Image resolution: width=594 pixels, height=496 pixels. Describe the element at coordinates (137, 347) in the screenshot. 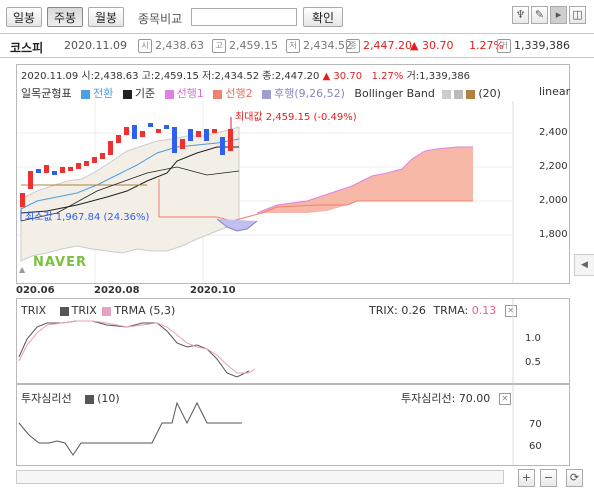

I see `trma-line` at that location.